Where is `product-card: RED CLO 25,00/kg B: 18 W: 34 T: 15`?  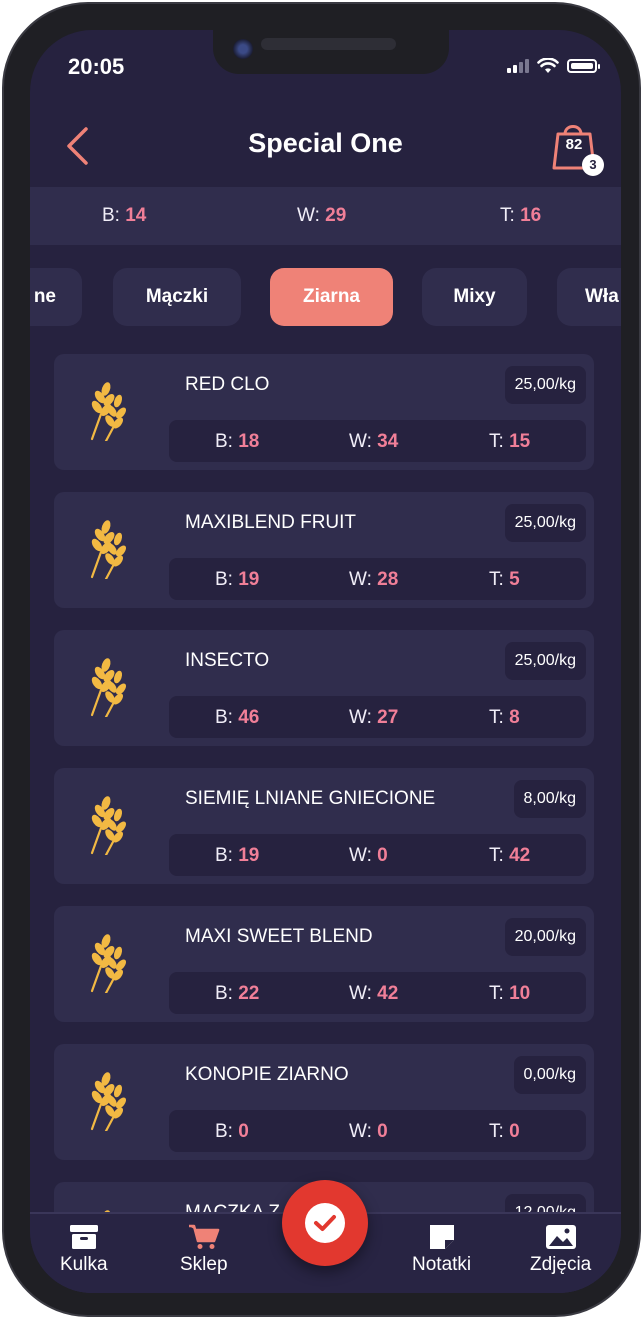
product-card: RED CLO 25,00/kg B: 18 W: 34 T: 15 is located at coordinates (324, 412).